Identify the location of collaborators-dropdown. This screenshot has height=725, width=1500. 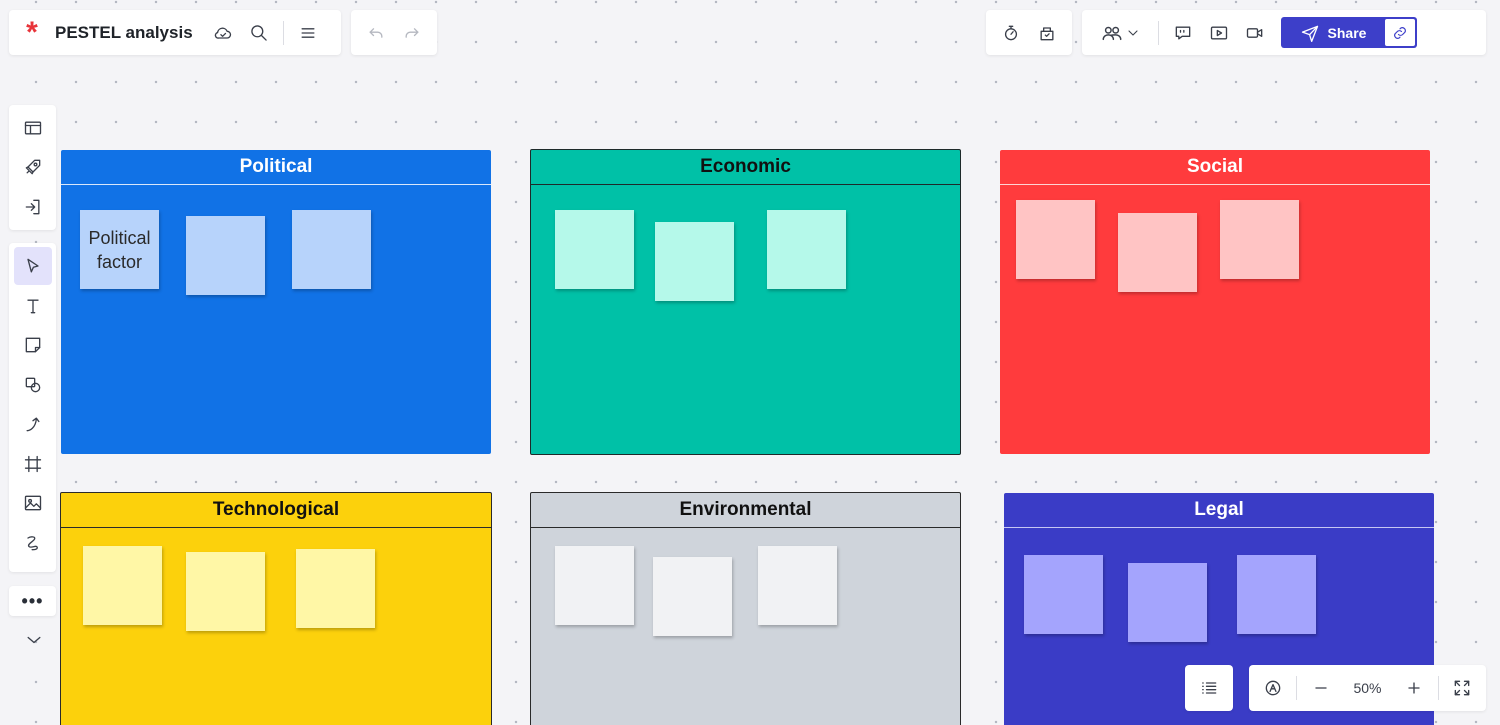
(1120, 33).